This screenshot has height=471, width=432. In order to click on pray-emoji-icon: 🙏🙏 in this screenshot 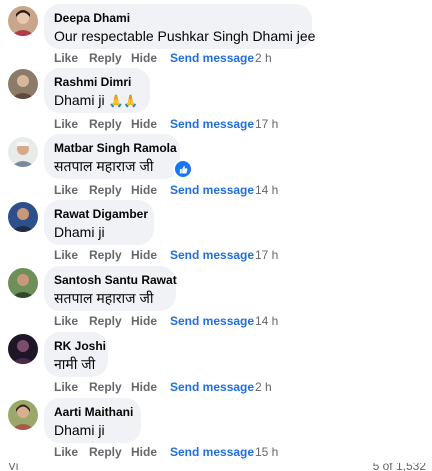, I will do `click(123, 101)`.